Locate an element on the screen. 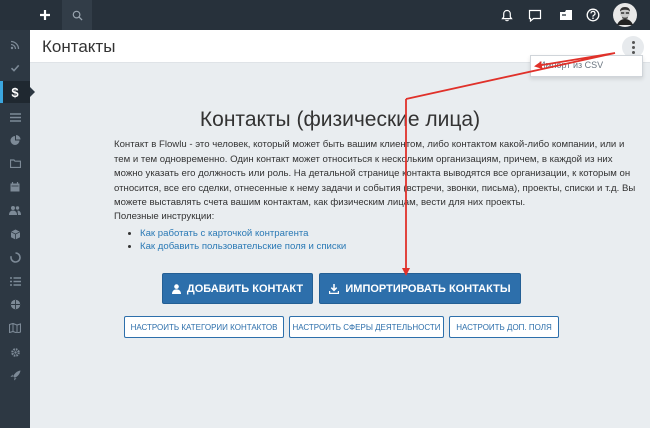 The image size is (650, 428). sidebar-item-team is located at coordinates (15, 210).